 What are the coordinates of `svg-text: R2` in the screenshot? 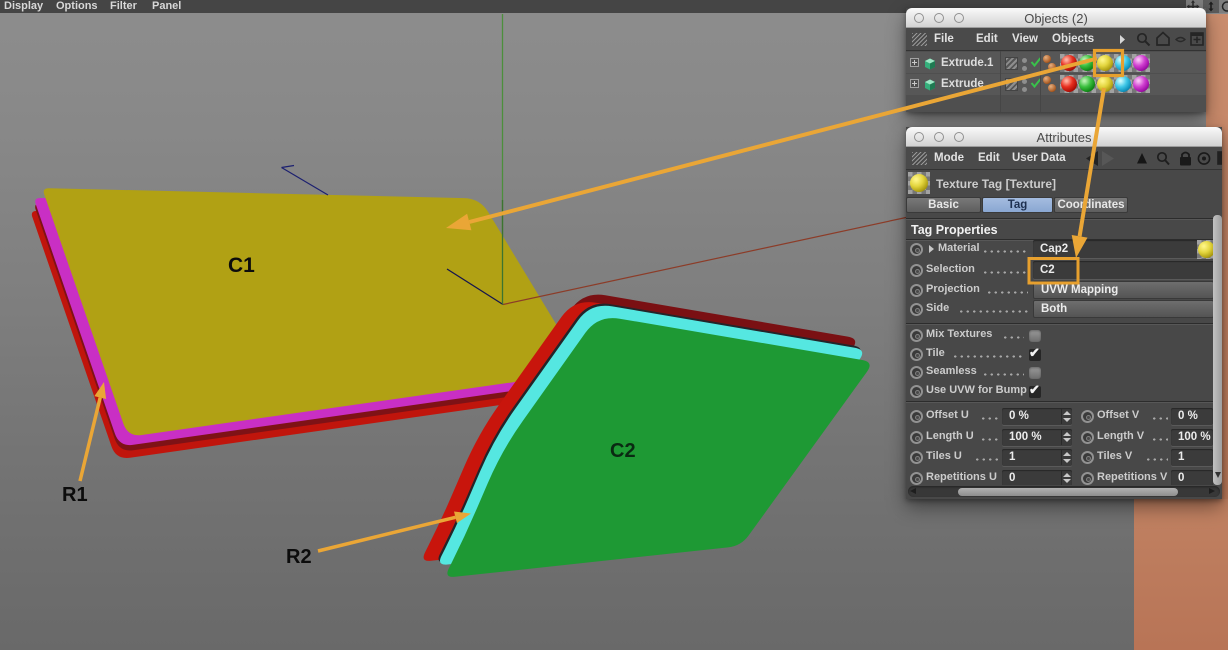 It's located at (299, 557).